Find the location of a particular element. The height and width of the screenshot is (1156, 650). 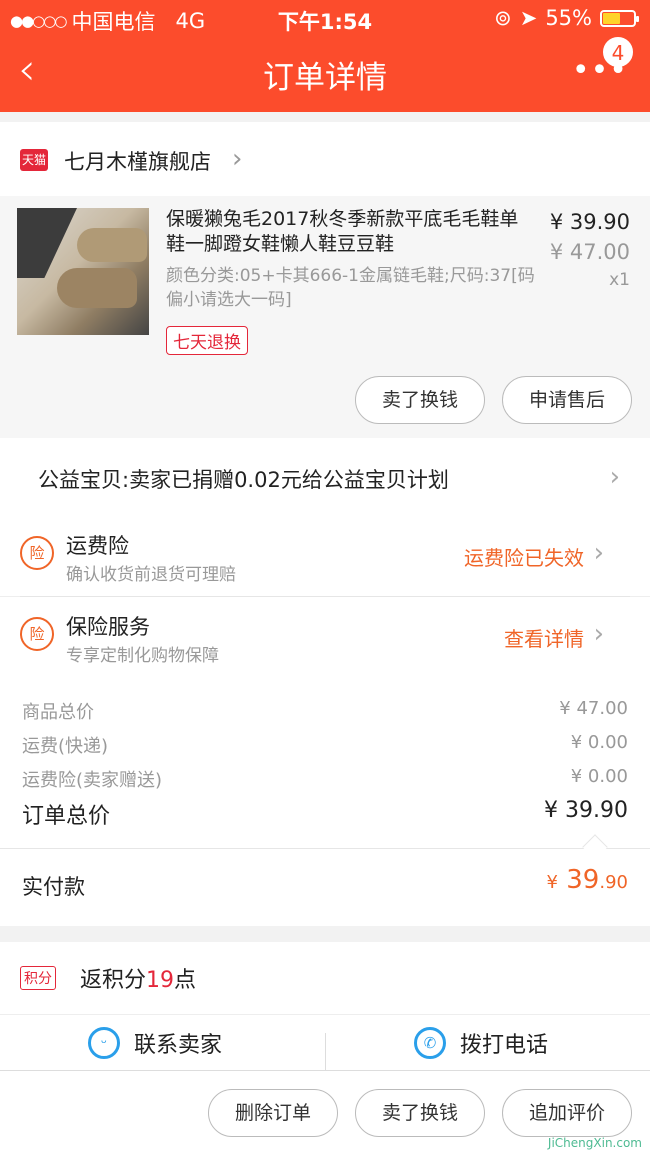

battery-icon is located at coordinates (619, 18).